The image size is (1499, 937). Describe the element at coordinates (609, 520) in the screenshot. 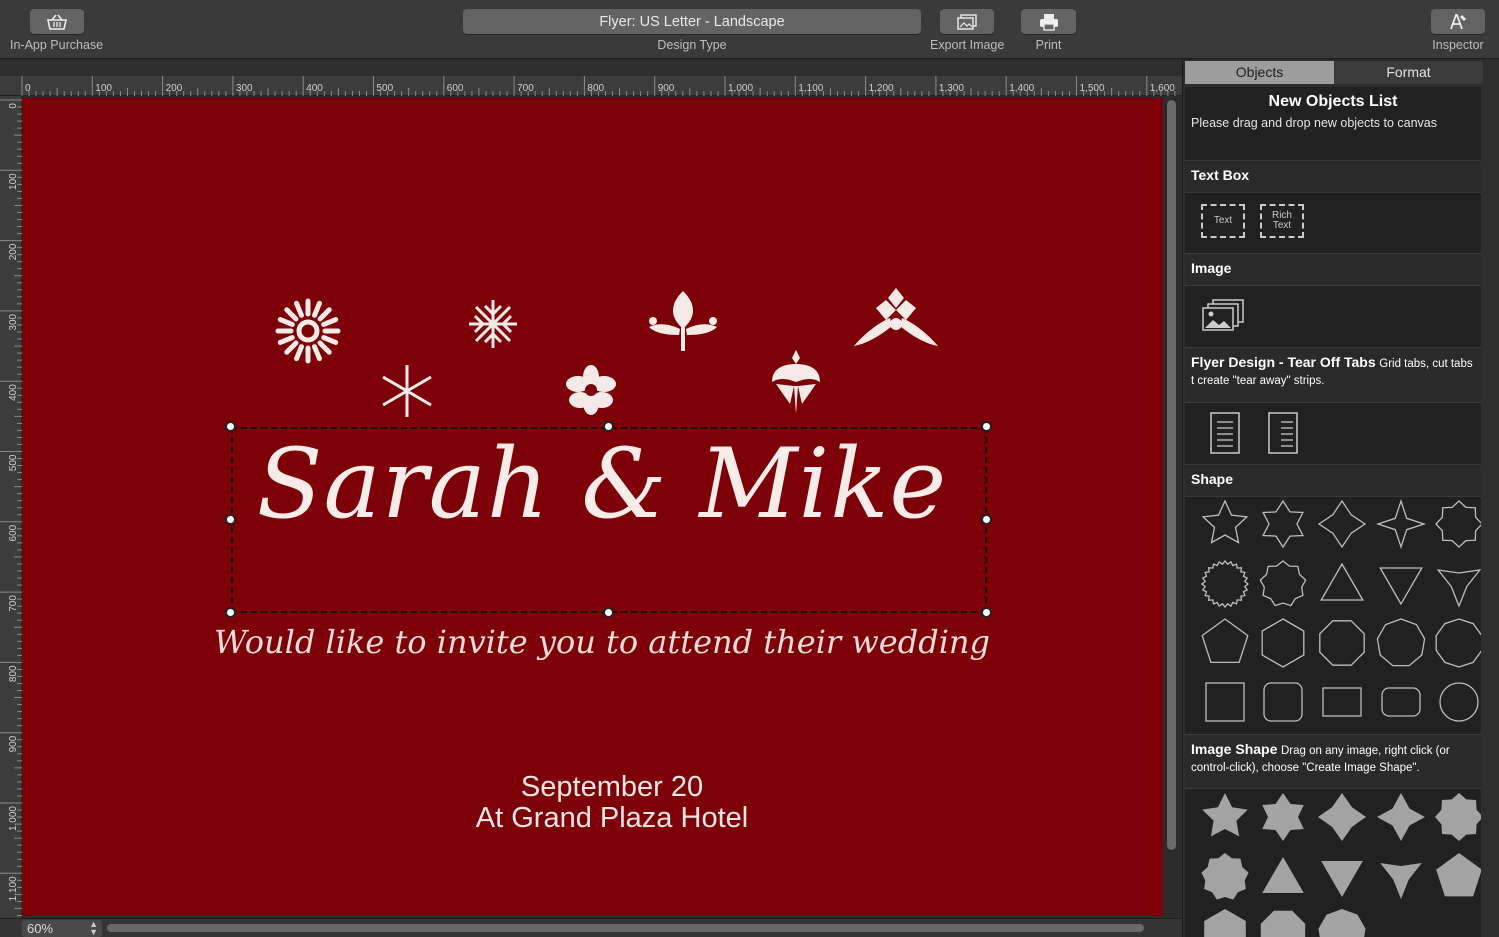

I see `selection-box` at that location.